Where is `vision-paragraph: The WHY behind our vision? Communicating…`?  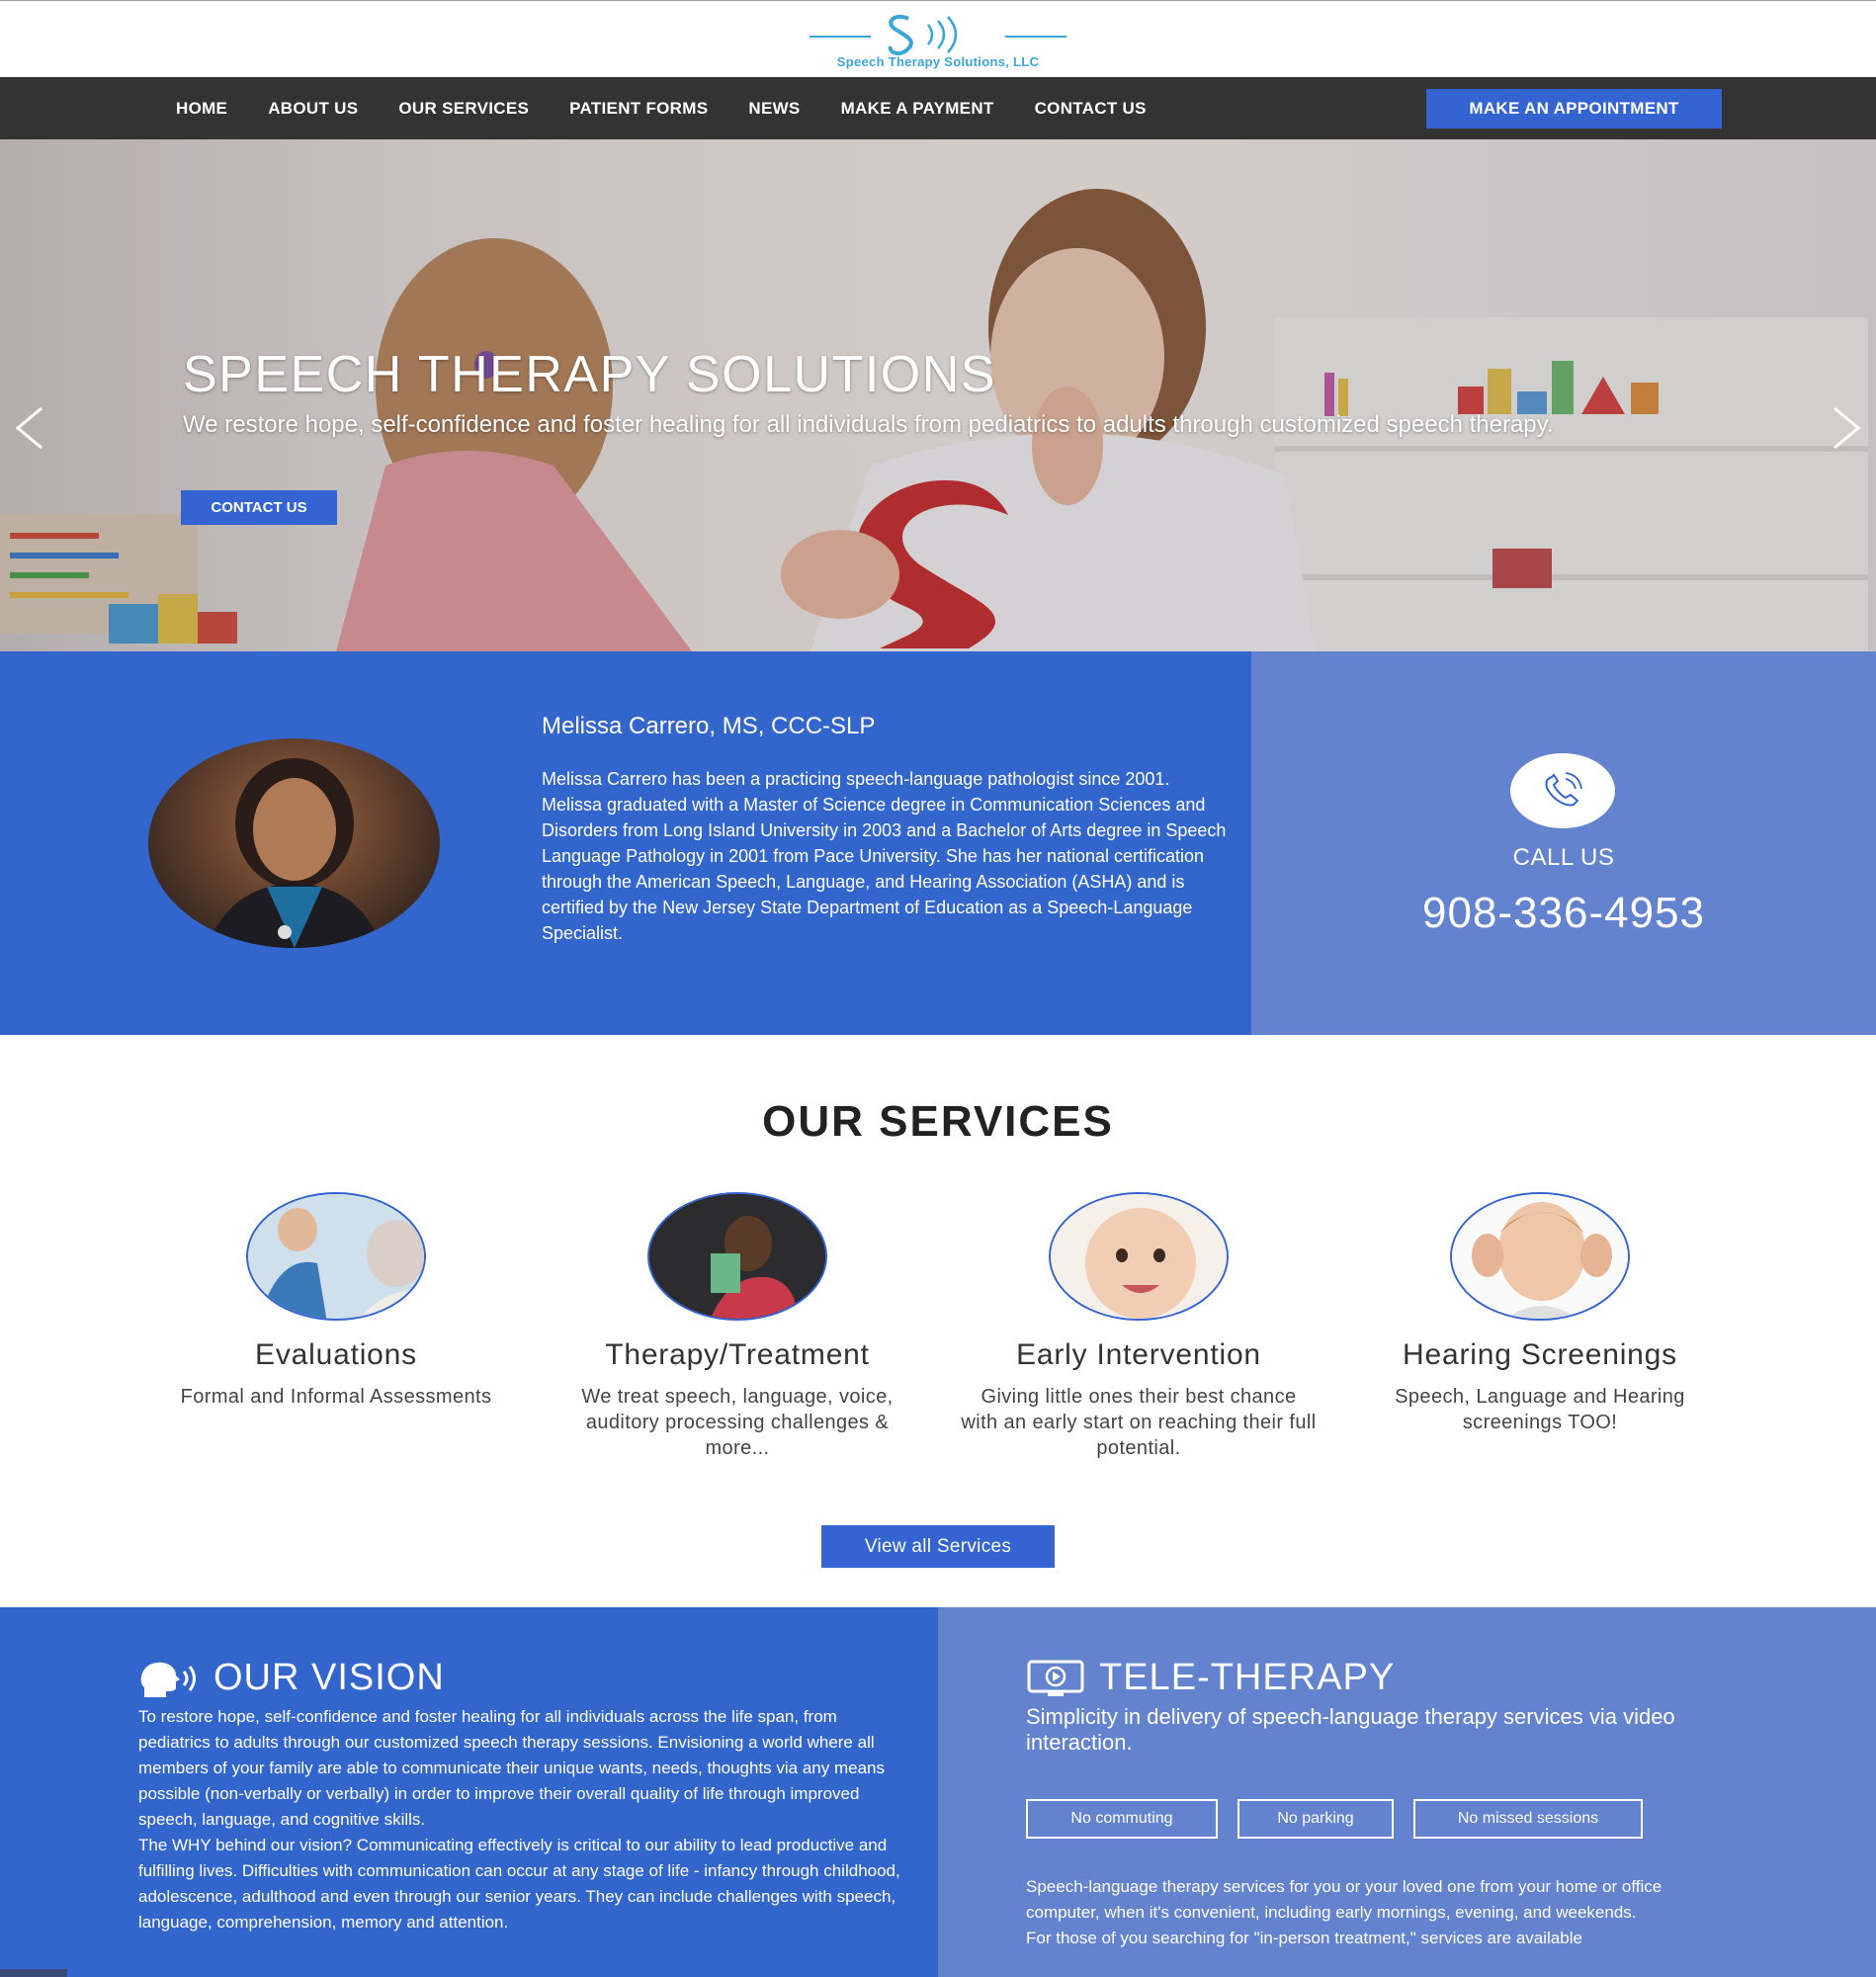 vision-paragraph: The WHY behind our vision? Communicating… is located at coordinates (519, 1884).